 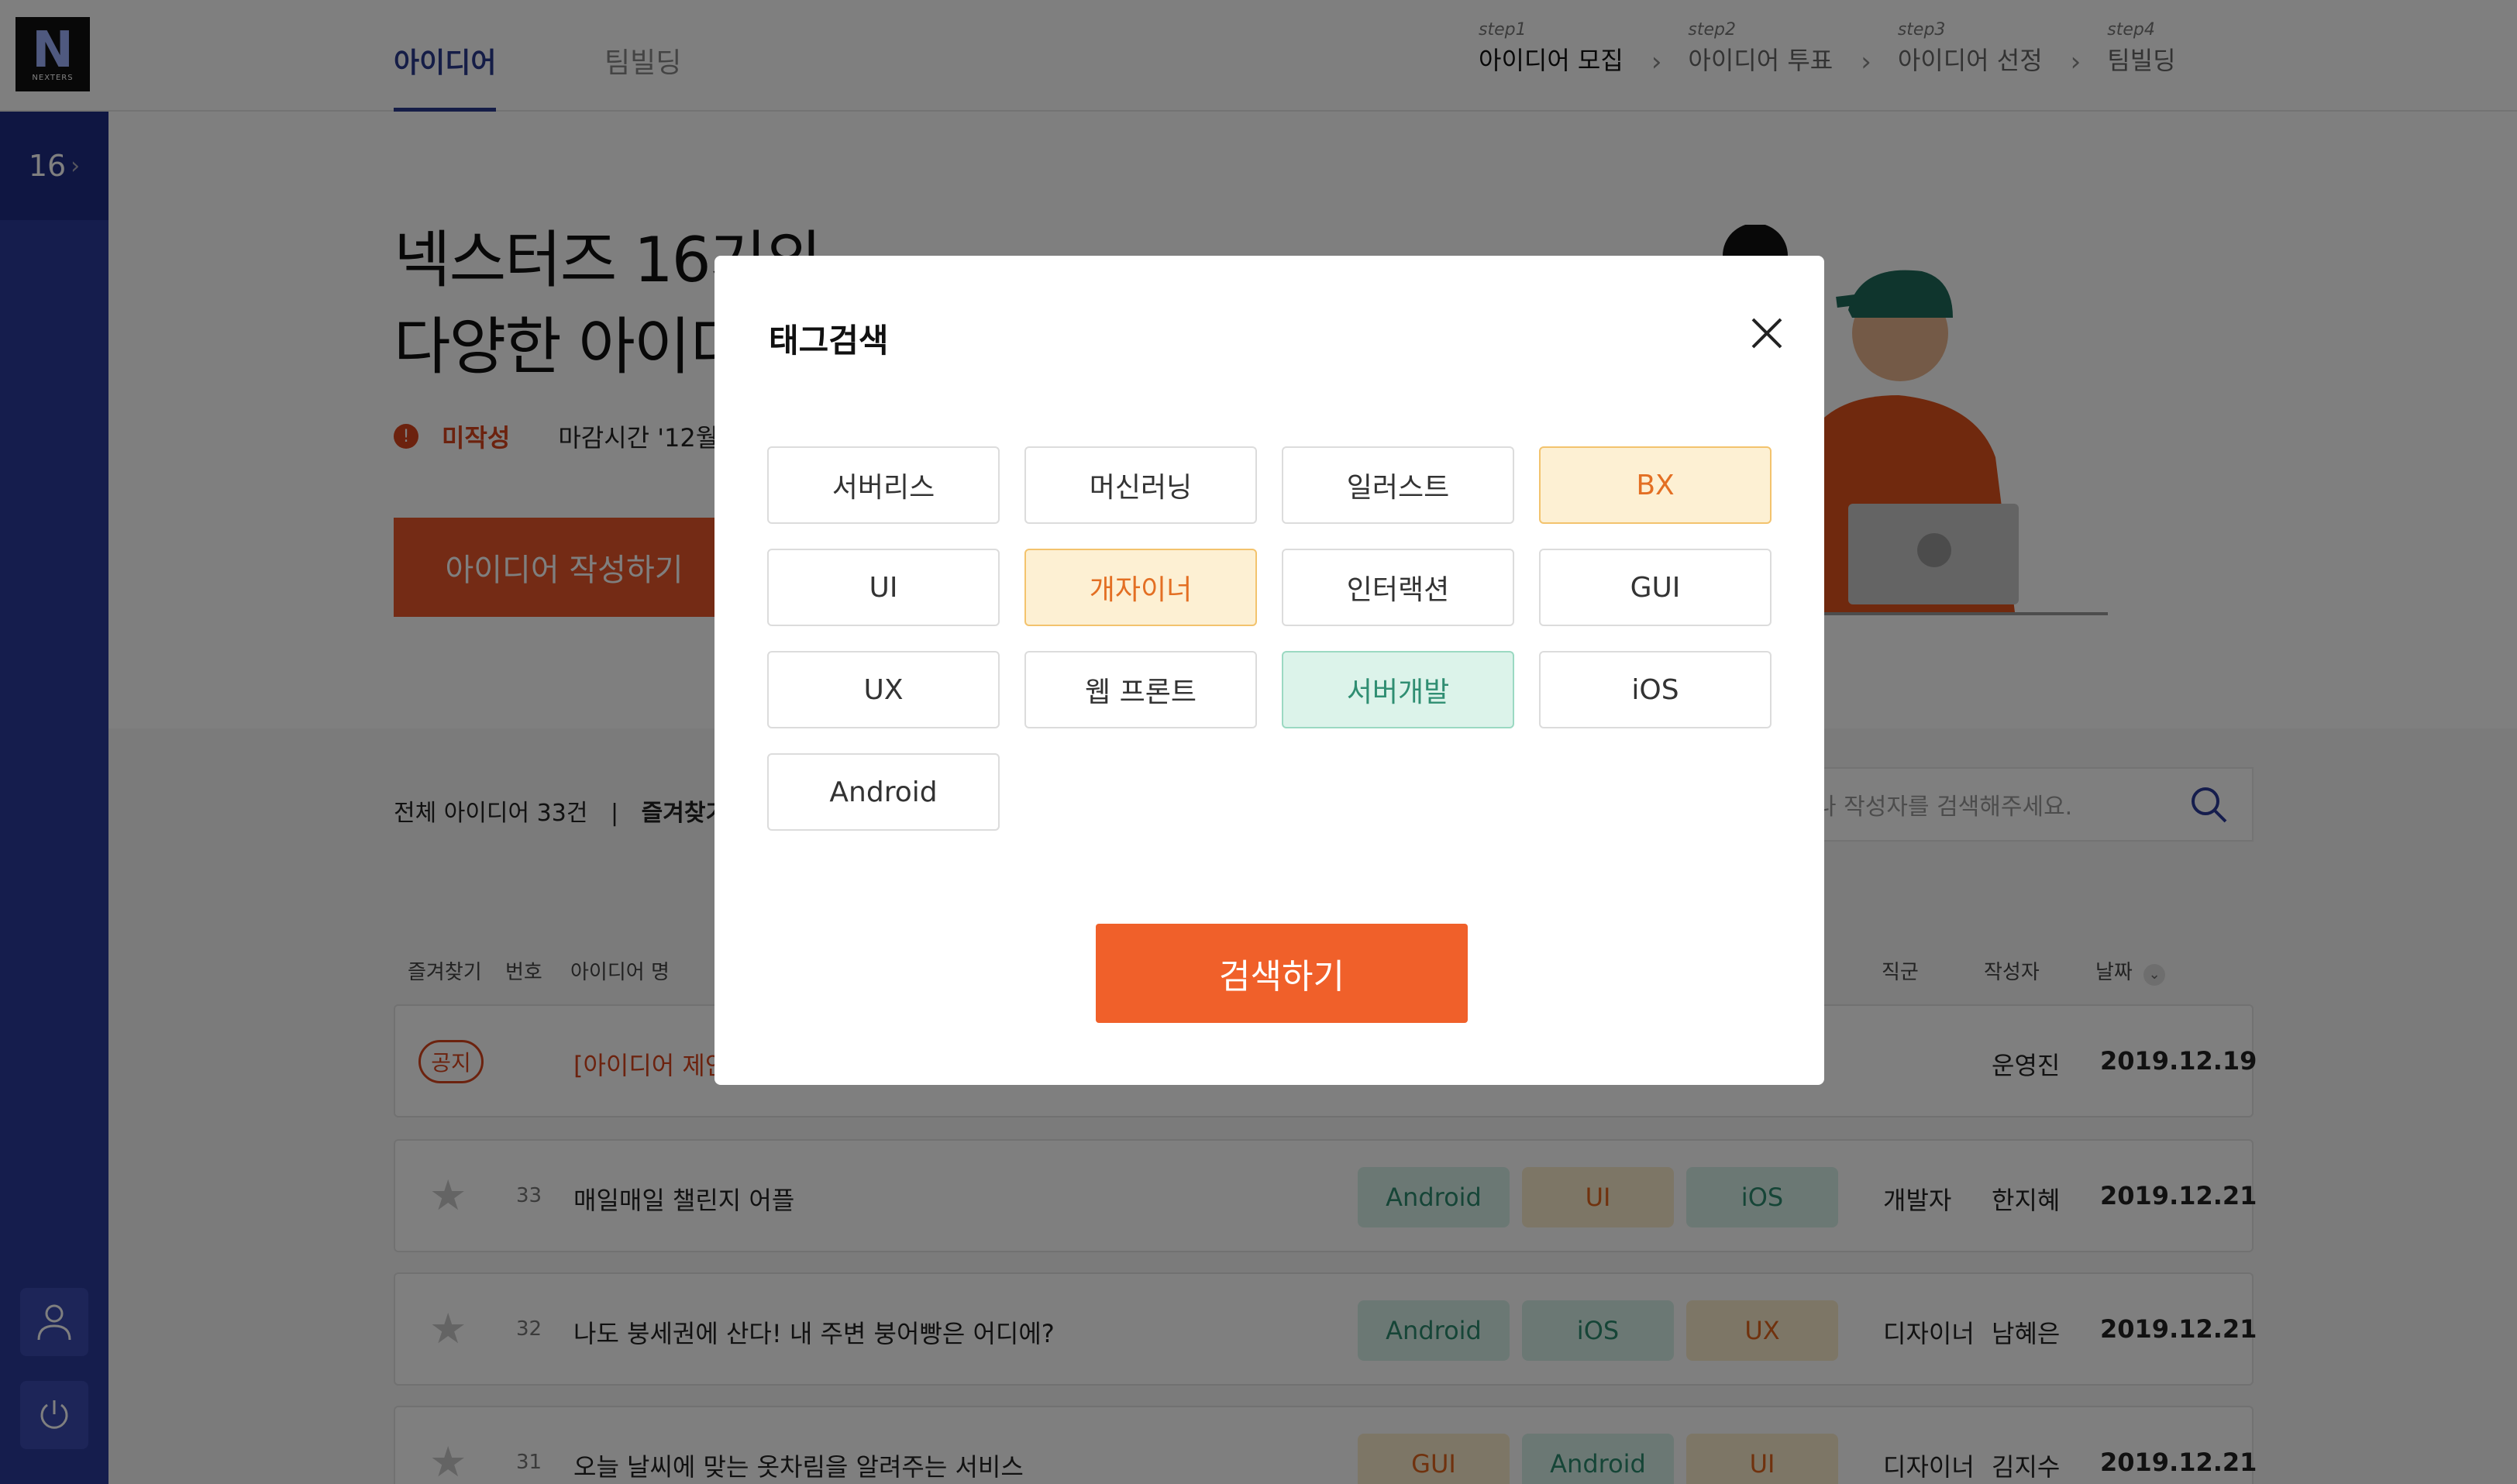 What do you see at coordinates (1140, 587) in the screenshot?
I see `tag-option-selected: 개자이너` at bounding box center [1140, 587].